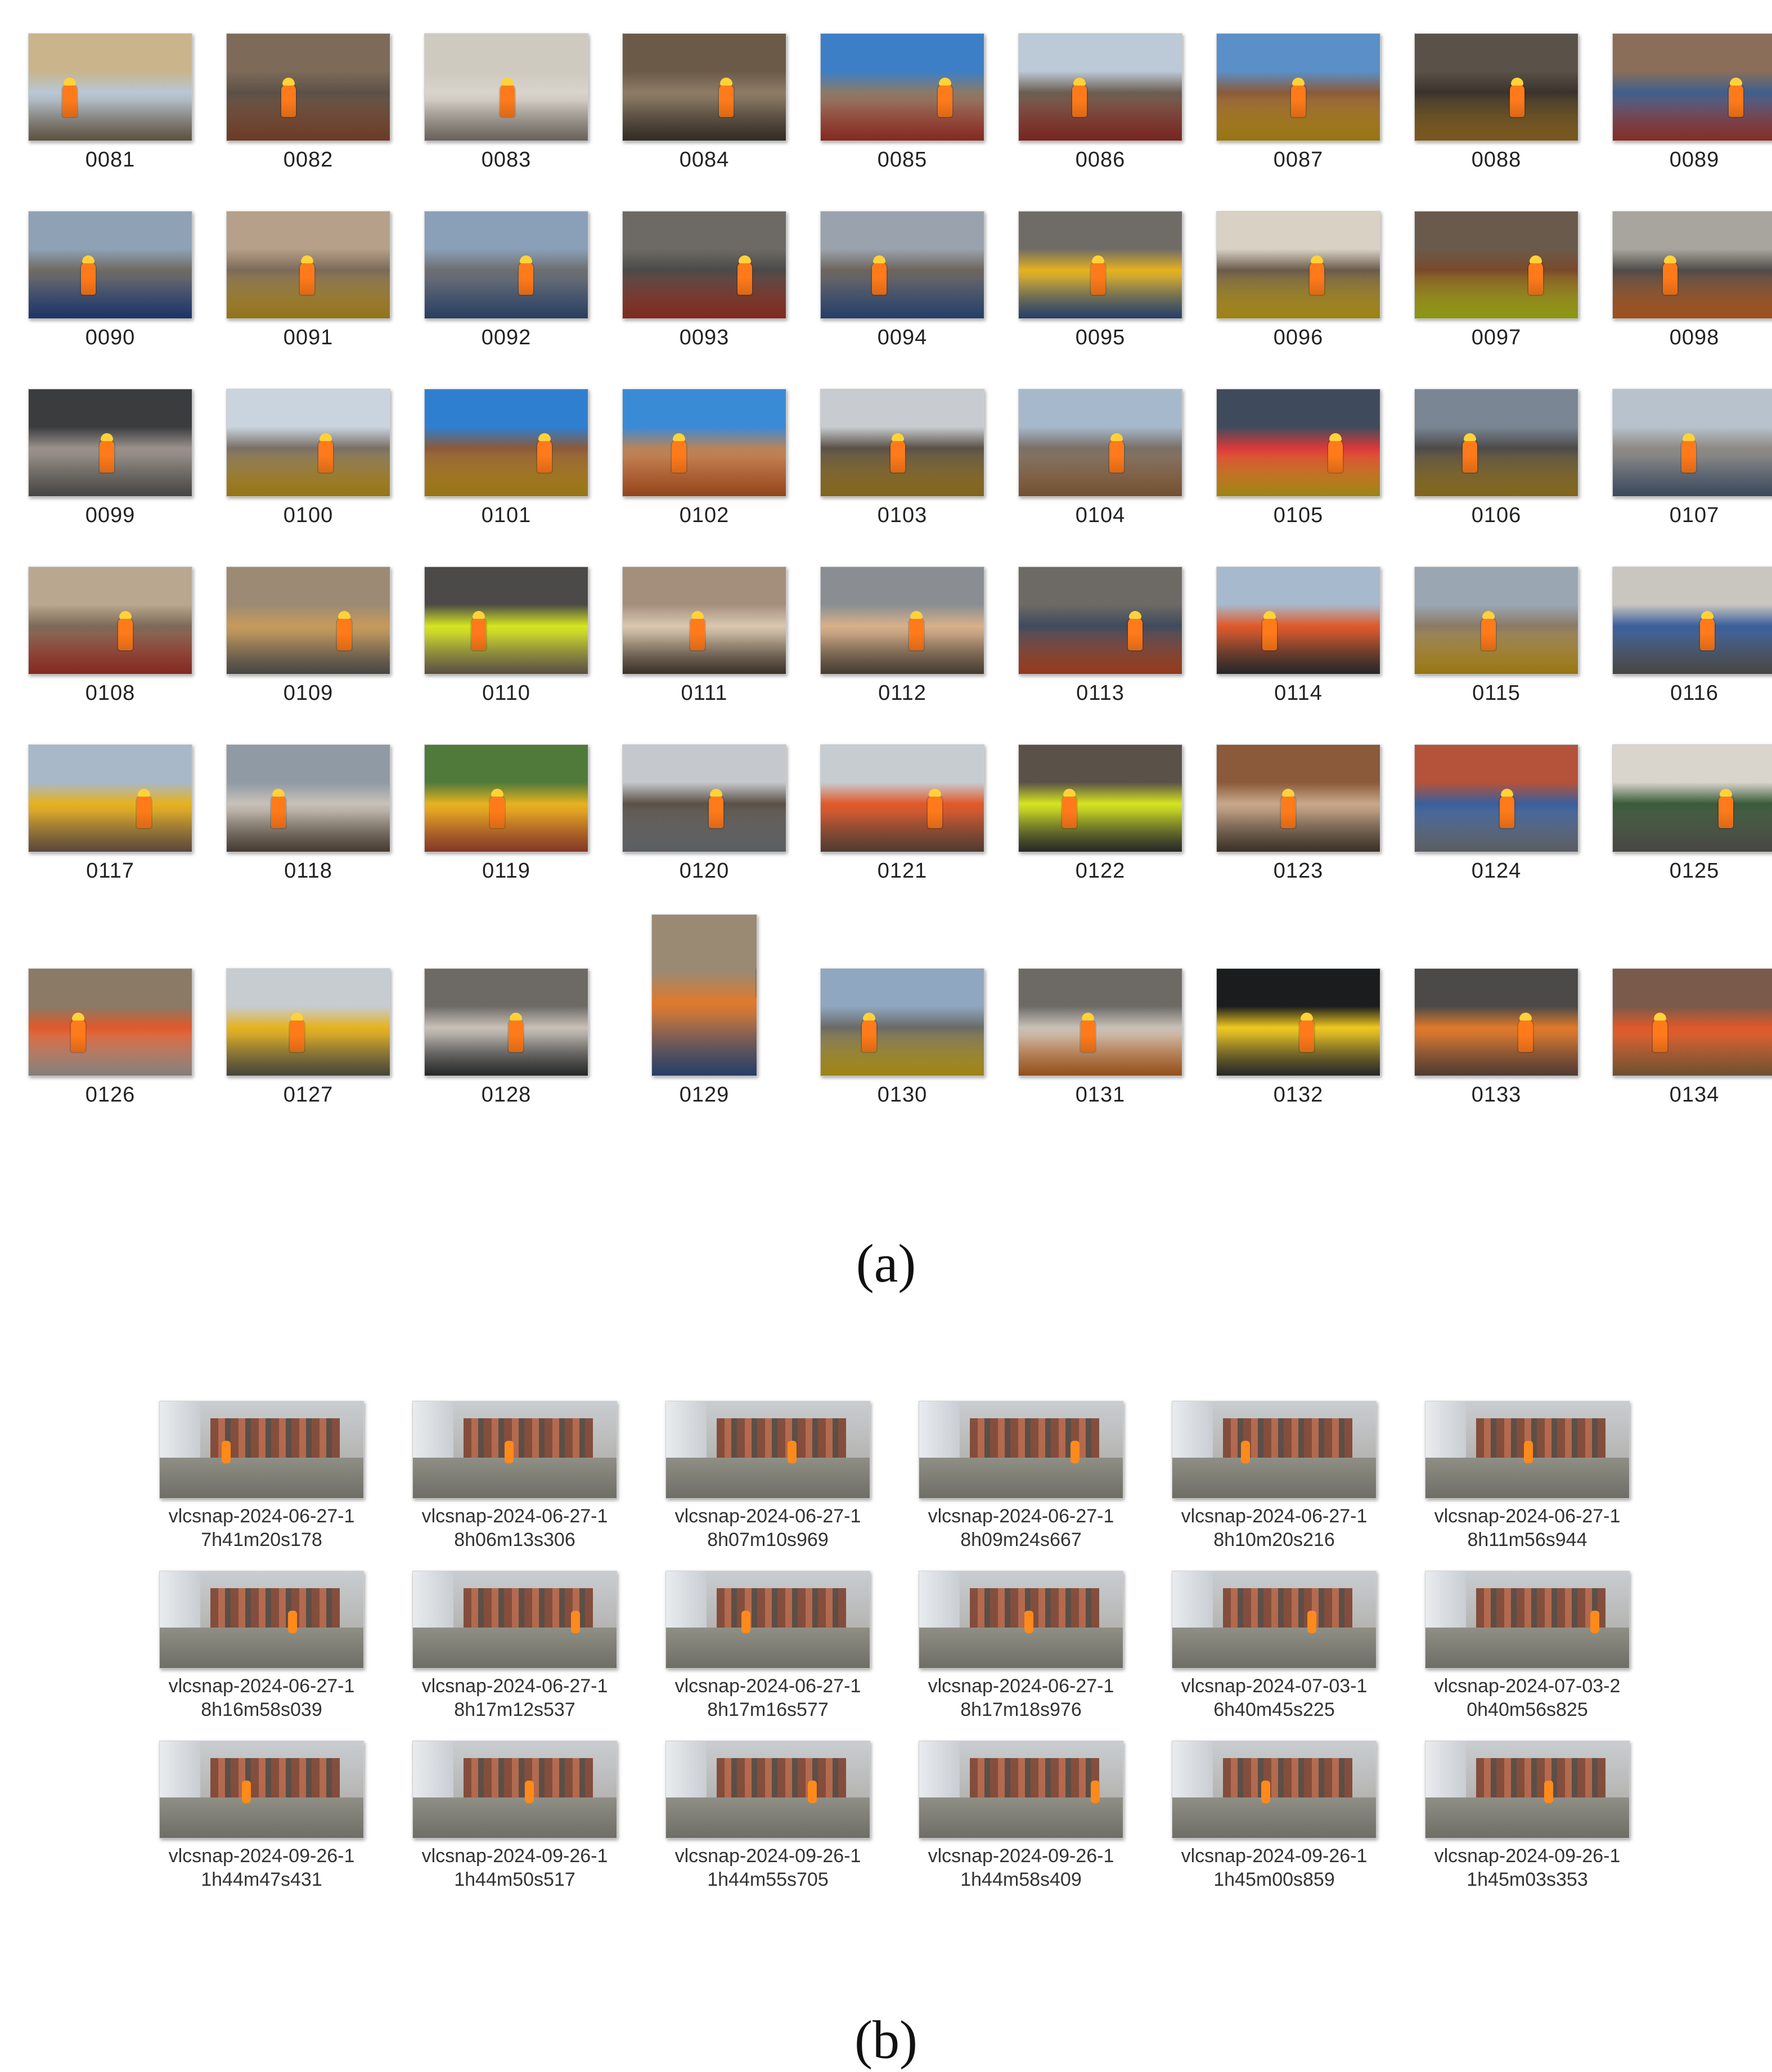  I want to click on thumbnail-item: 0103, so click(902, 444).